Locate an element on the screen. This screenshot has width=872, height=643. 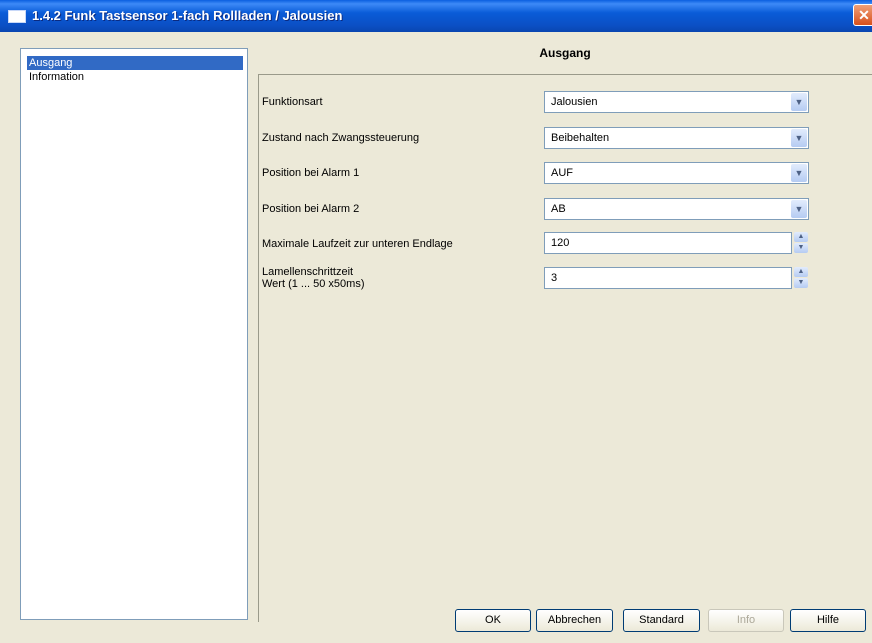
panel-title: Ausgang is located at coordinates (565, 53).